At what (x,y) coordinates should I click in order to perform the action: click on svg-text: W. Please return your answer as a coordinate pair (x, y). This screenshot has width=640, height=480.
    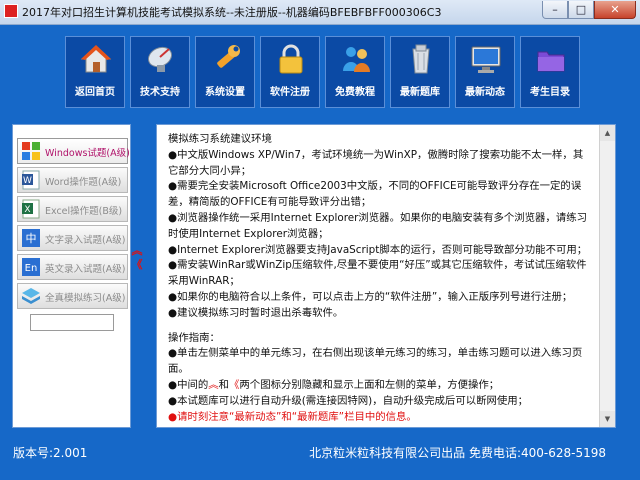
    Looking at the image, I should click on (27, 181).